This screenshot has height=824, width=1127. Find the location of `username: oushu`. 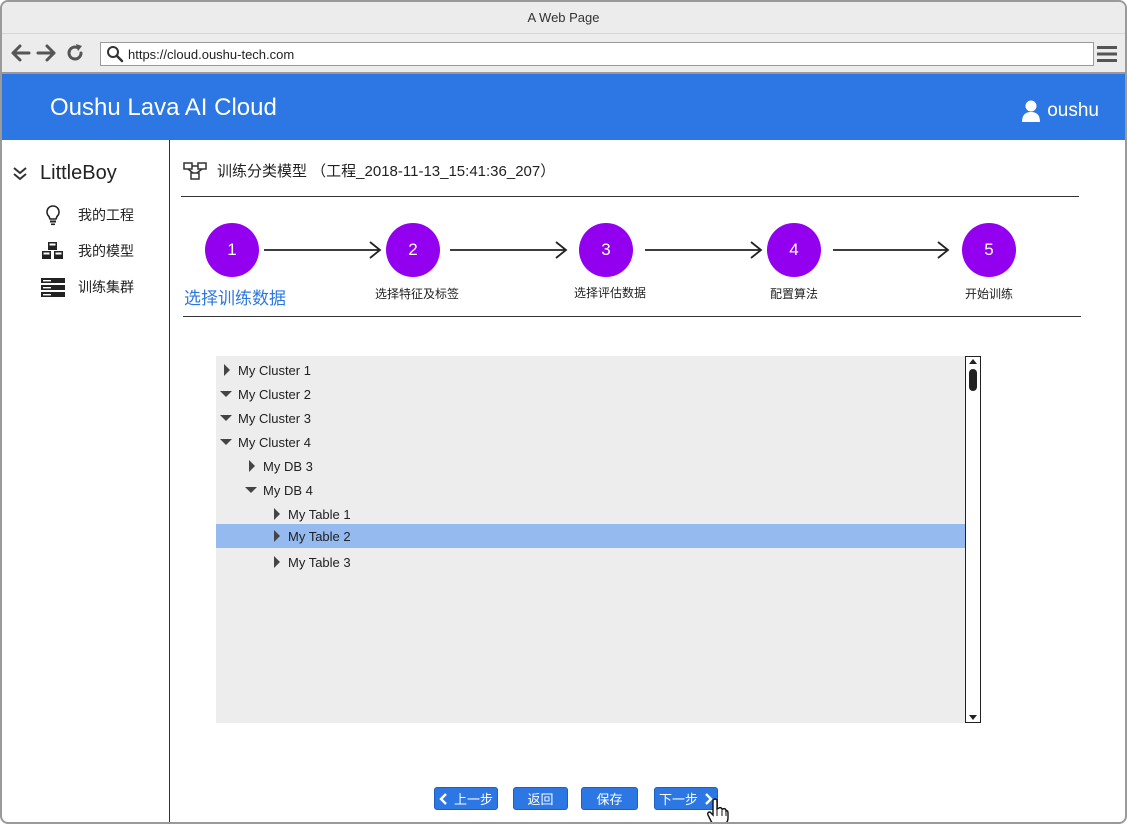

username: oushu is located at coordinates (1073, 110).